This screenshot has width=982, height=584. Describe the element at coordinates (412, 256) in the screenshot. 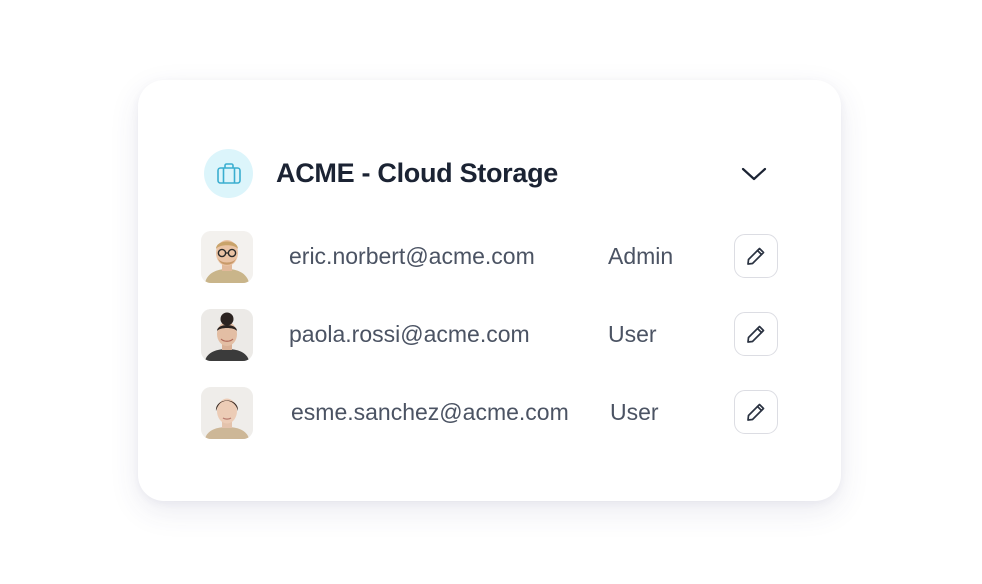

I see `user-email: eric.norbert@acme.com` at that location.